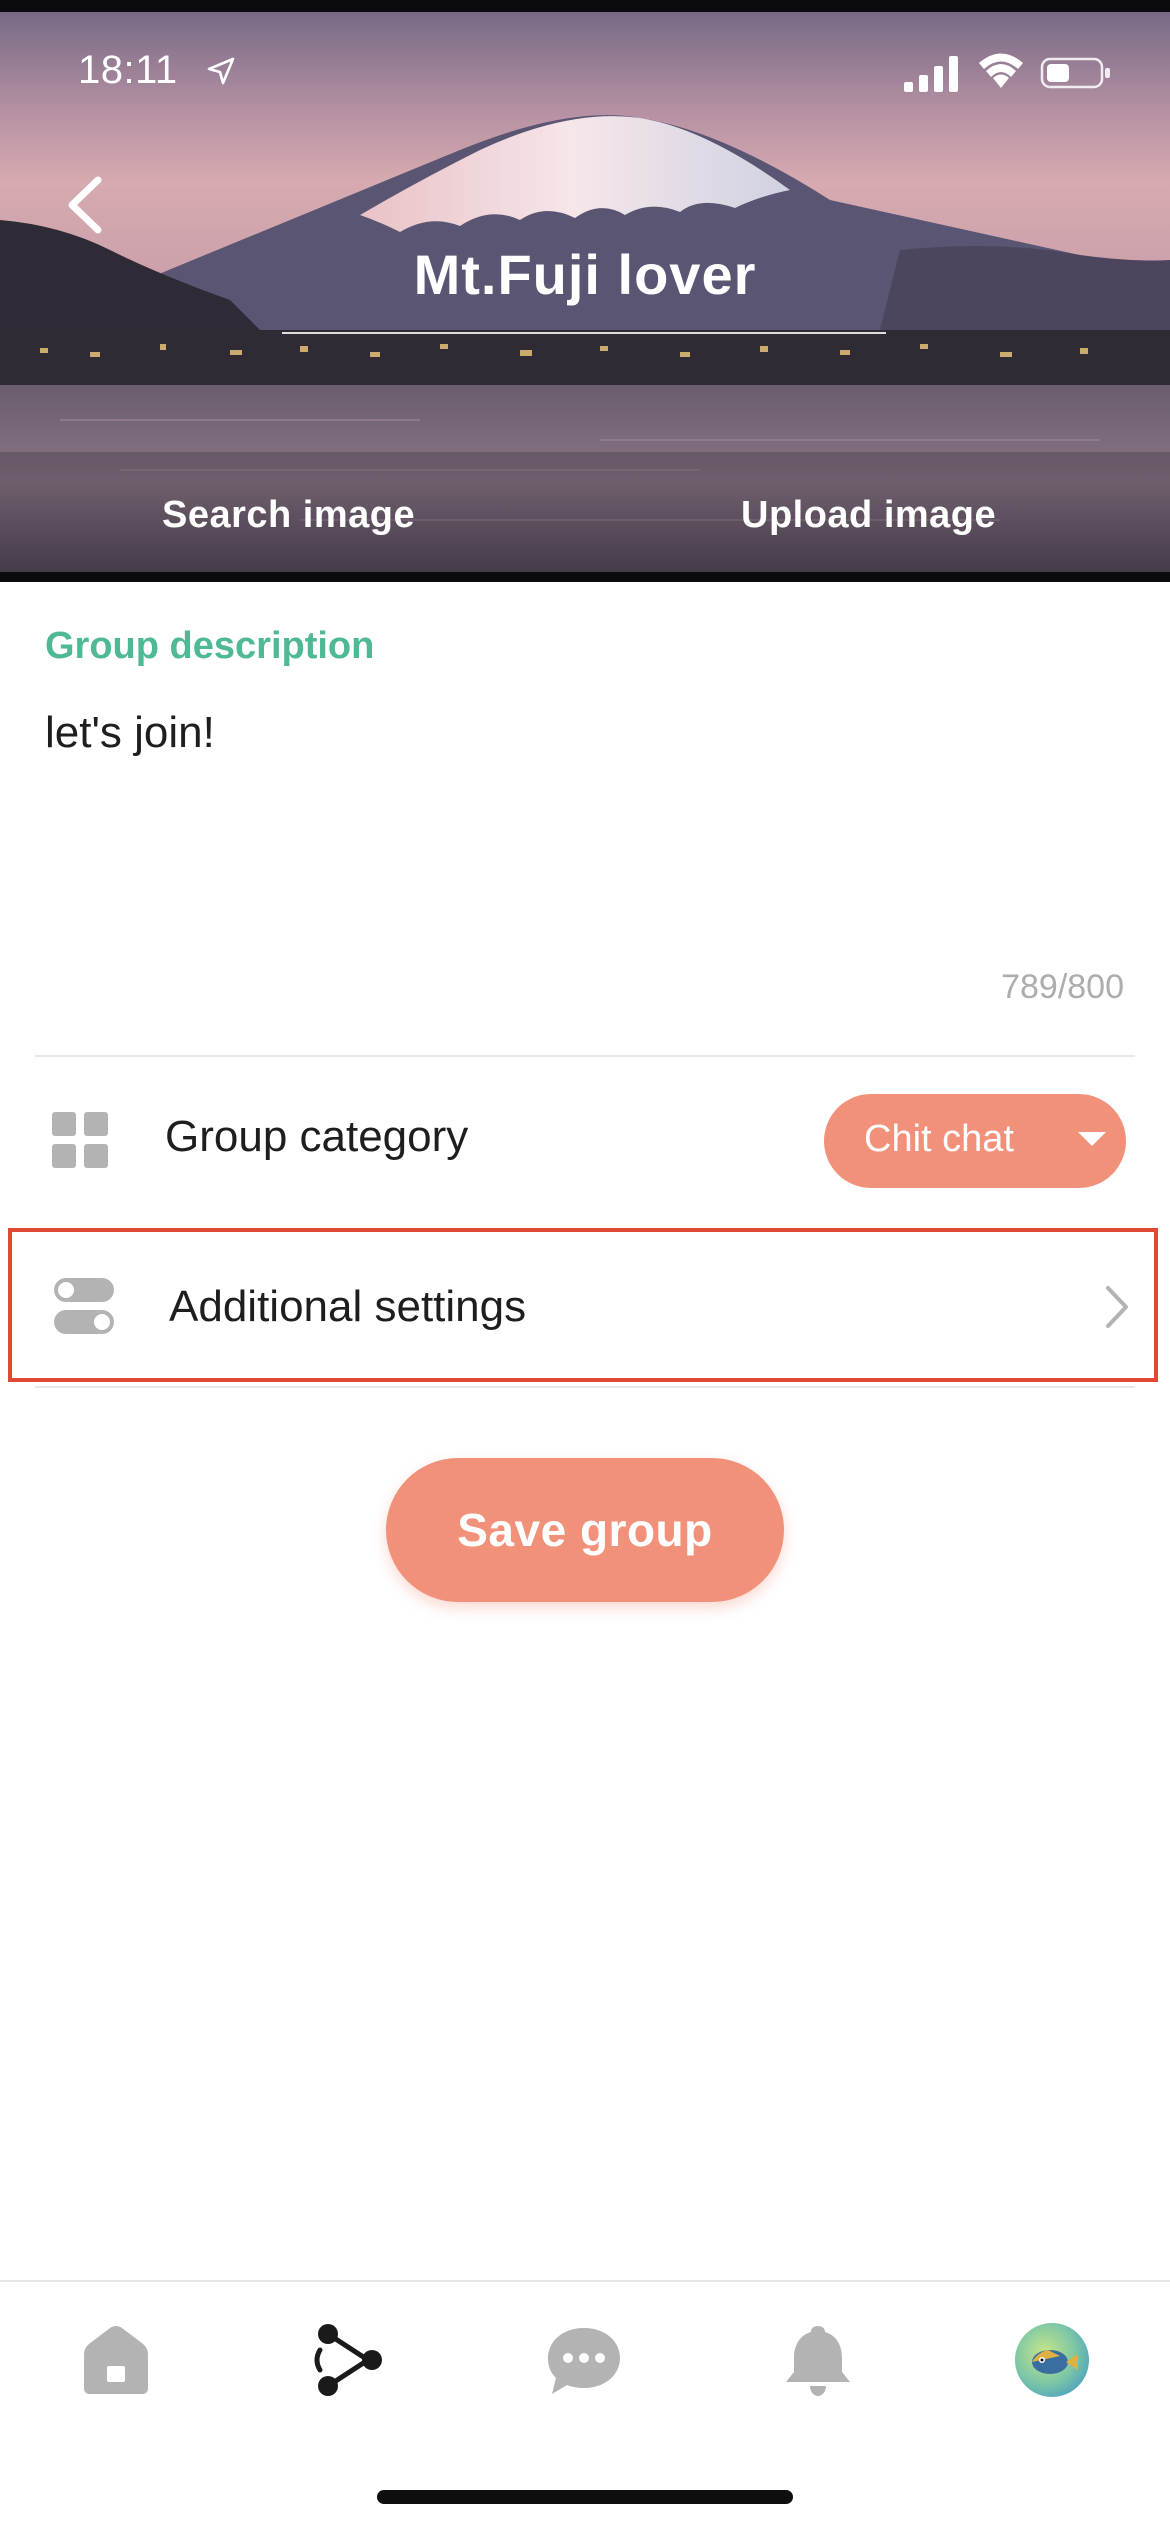  I want to click on additional-settings-row: Additional settings, so click(583, 1305).